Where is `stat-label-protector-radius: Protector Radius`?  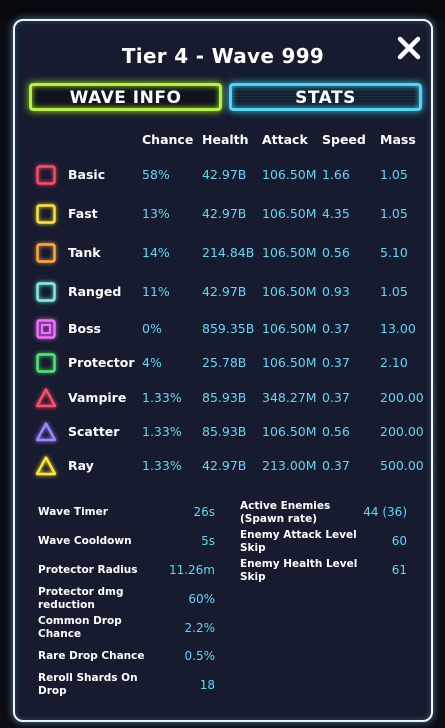
stat-label-protector-radius: Protector Radius is located at coordinates (88, 570).